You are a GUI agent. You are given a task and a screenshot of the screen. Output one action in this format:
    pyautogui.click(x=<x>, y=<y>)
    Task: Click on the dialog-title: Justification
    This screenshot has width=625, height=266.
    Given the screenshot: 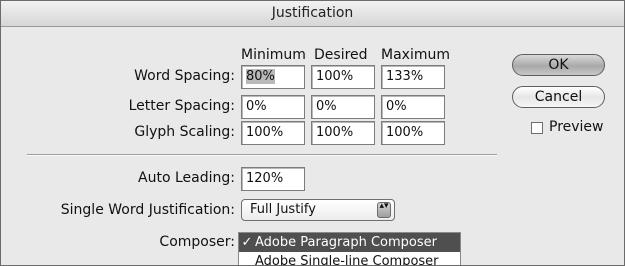 What is the action you would take?
    pyautogui.click(x=312, y=14)
    